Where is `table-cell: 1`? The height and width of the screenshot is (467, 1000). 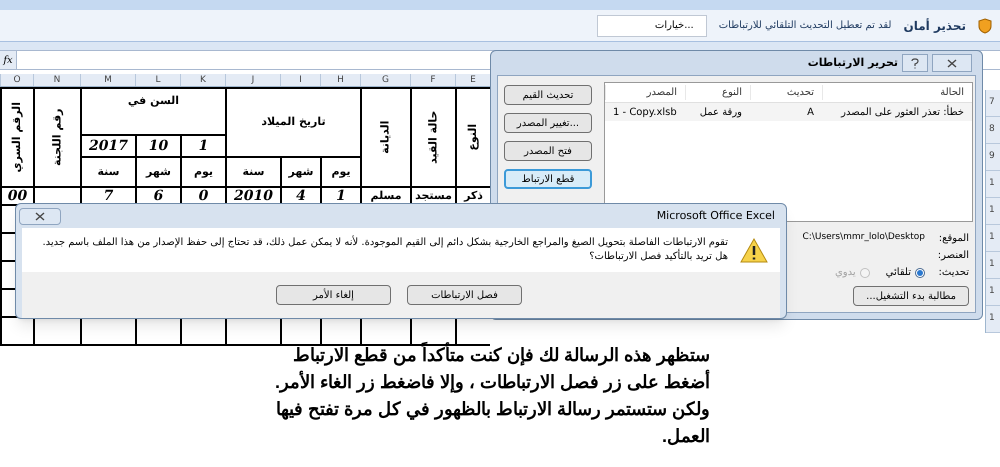
table-cell: 1 is located at coordinates (341, 196).